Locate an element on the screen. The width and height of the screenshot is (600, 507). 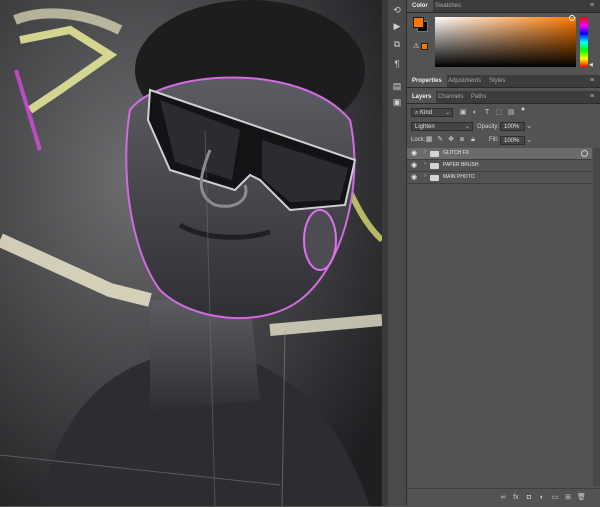
new-layer-icon: ⊞ is located at coordinates (568, 498).